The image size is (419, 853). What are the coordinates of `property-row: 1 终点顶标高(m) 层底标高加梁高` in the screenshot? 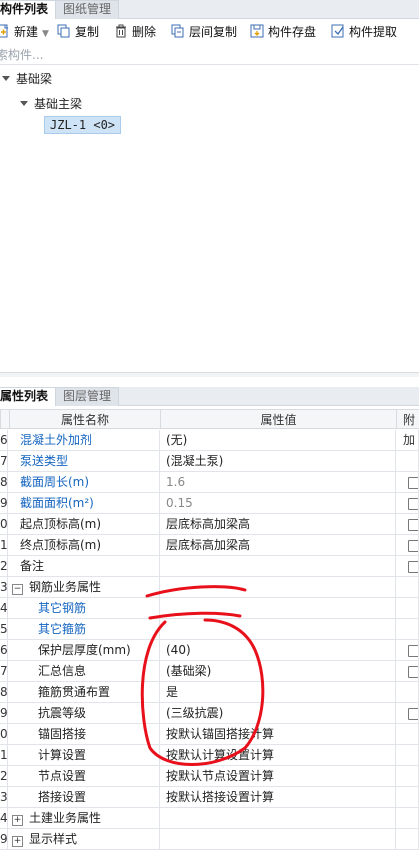 It's located at (209, 545).